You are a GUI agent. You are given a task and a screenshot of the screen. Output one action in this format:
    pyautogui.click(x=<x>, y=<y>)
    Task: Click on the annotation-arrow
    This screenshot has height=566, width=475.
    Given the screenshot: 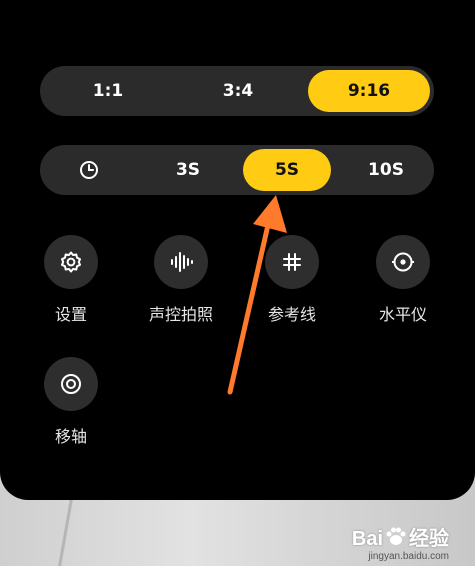 What is the action you would take?
    pyautogui.click(x=257, y=295)
    